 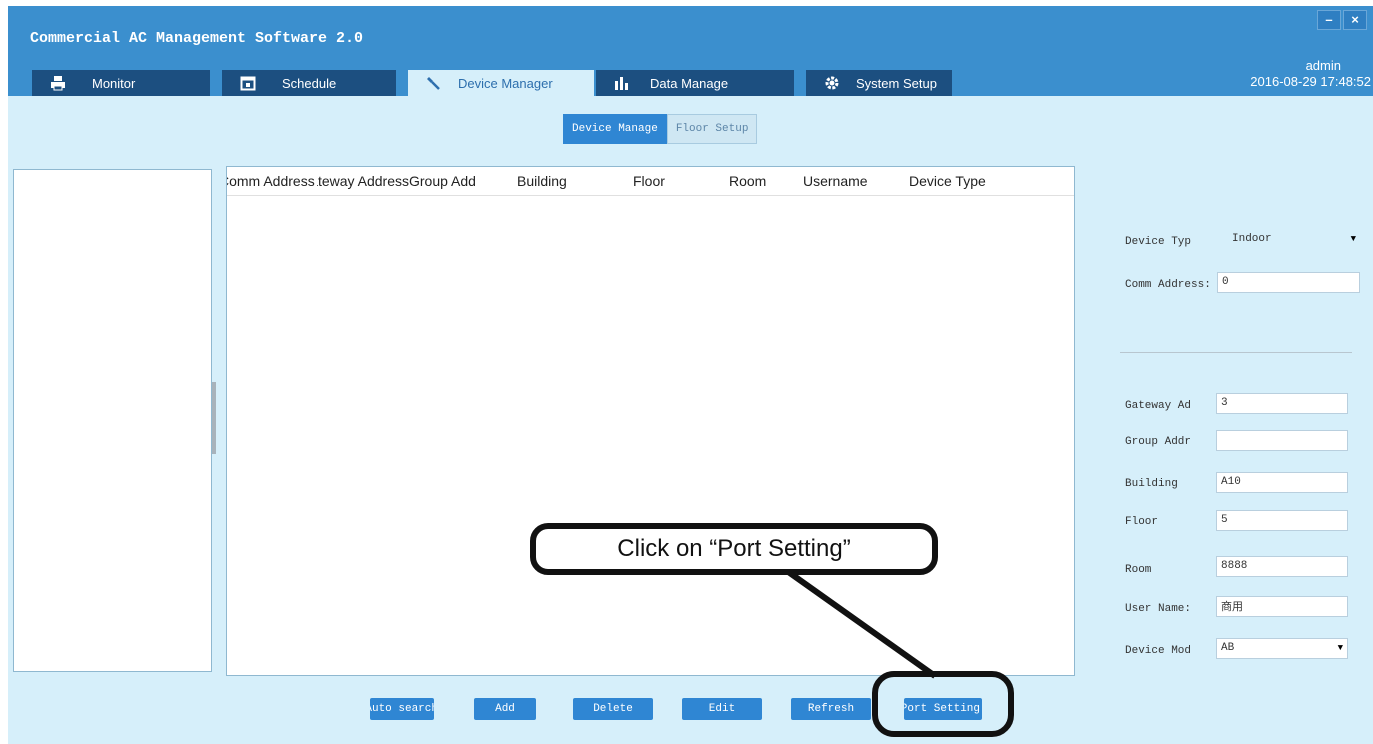 What do you see at coordinates (943, 704) in the screenshot?
I see `highlight-ring` at bounding box center [943, 704].